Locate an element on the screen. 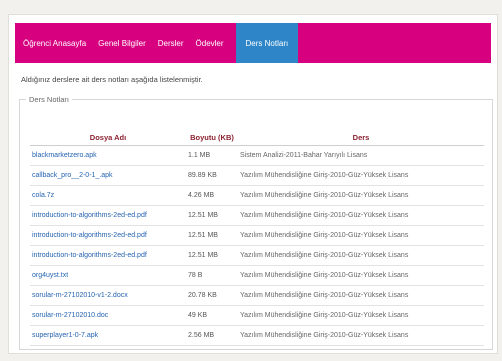 This screenshot has height=361, width=502. file-name-cell: org4uyst.txt is located at coordinates (108, 275).